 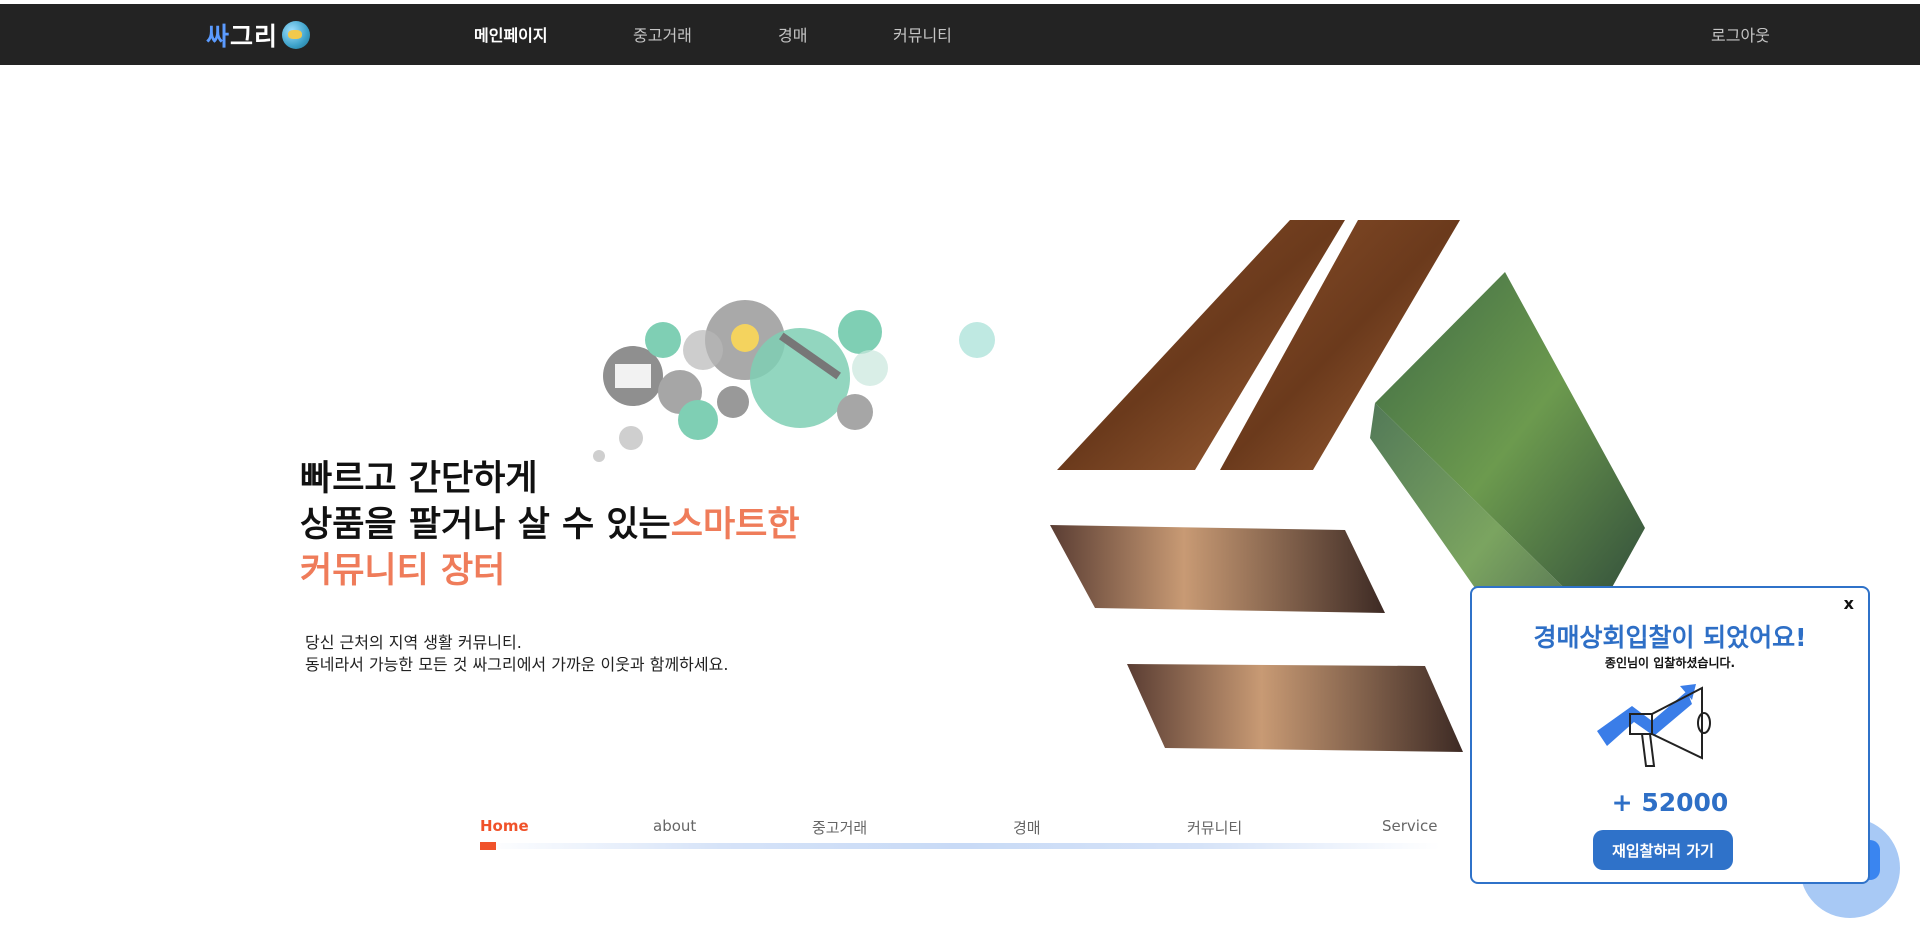 What do you see at coordinates (860, 332) in the screenshot?
I see `cloud-bubble` at bounding box center [860, 332].